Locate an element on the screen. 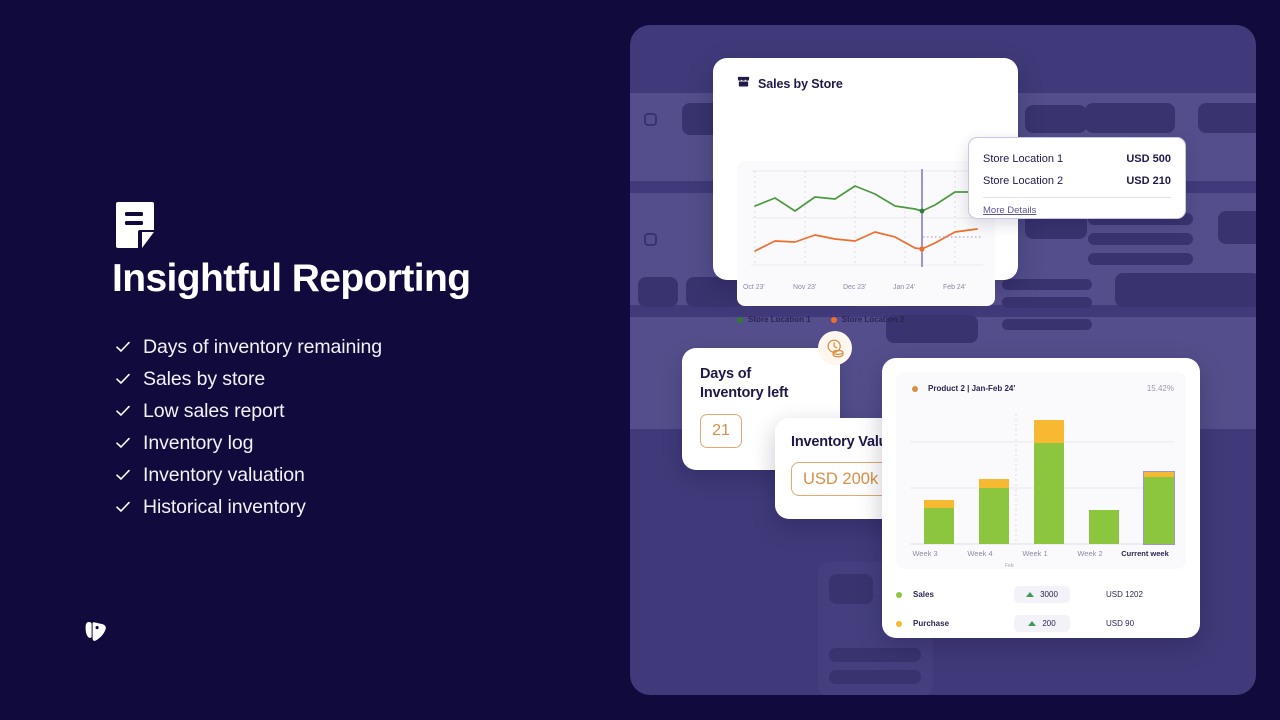 The image size is (1280, 720). tooltip-label: Store Location 2 is located at coordinates (1023, 181).